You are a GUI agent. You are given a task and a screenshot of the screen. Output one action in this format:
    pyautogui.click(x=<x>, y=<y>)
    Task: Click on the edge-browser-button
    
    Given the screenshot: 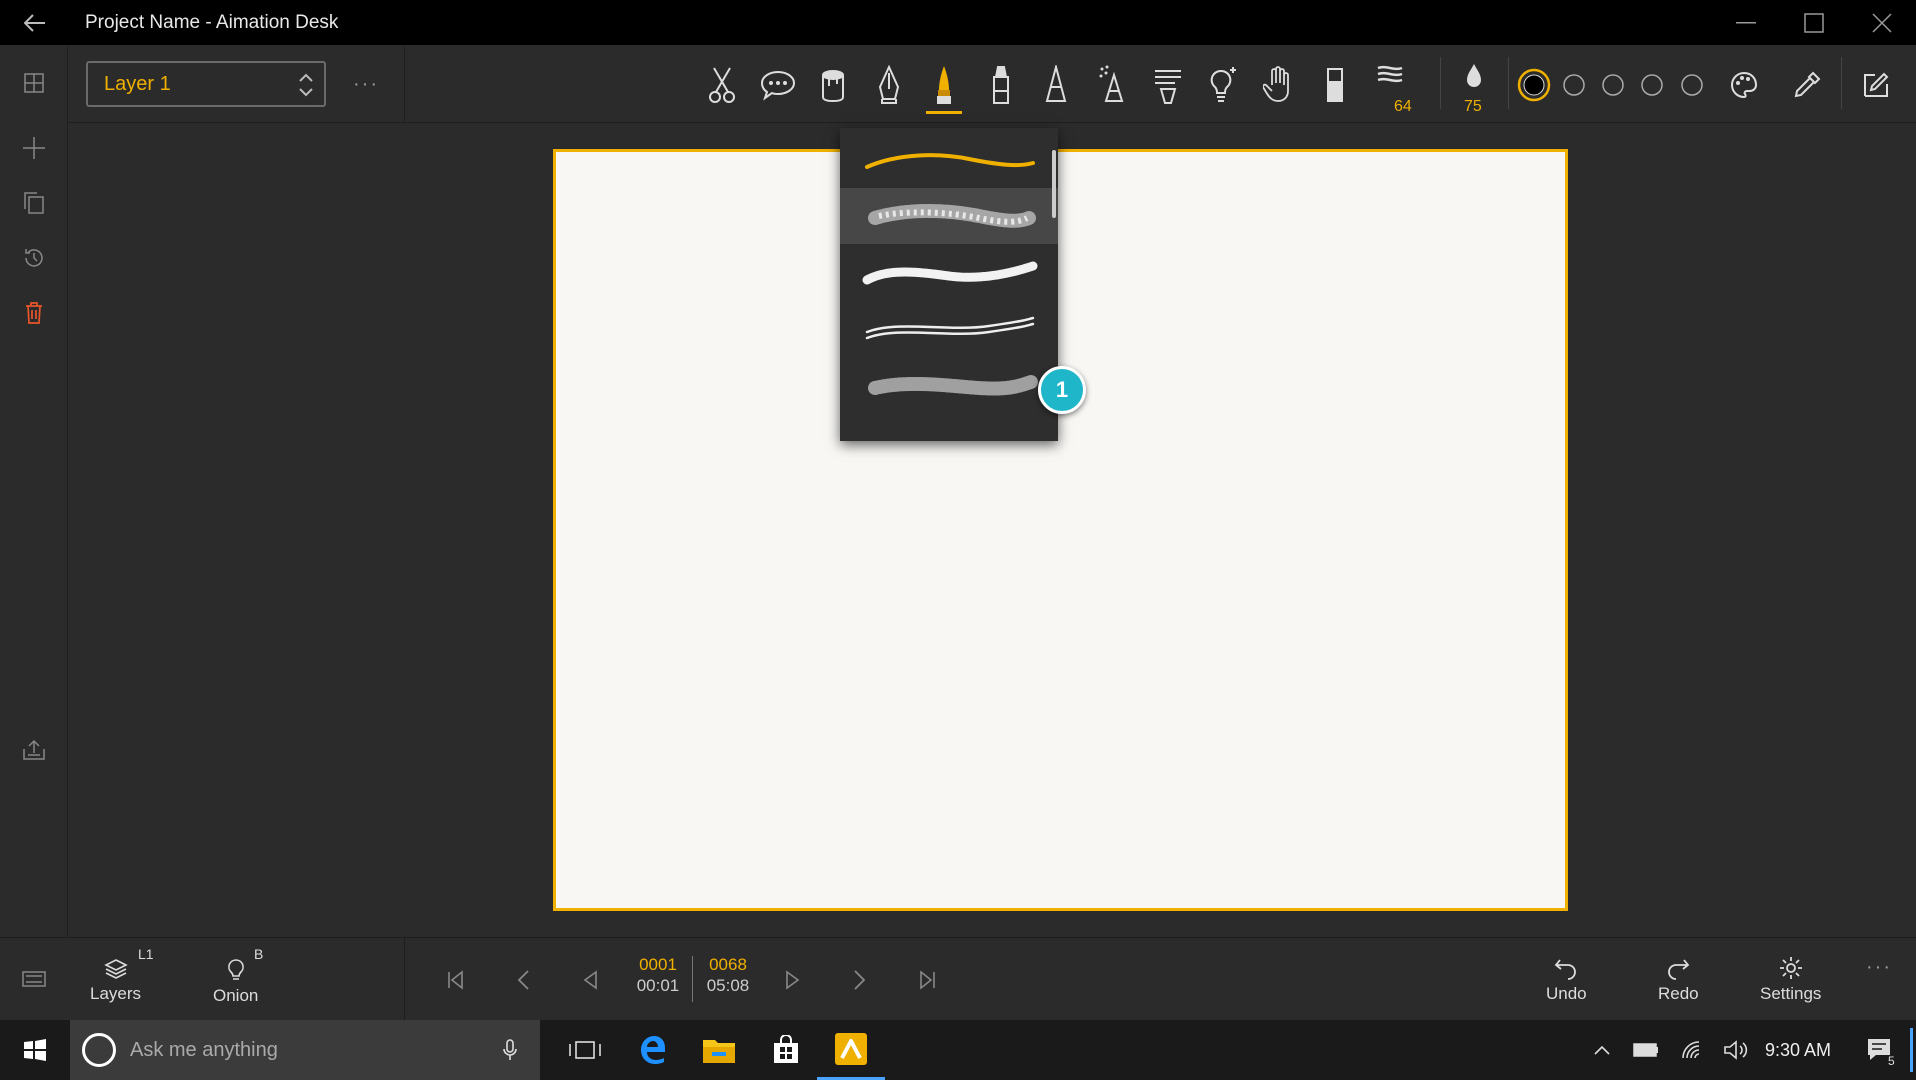 What is the action you would take?
    pyautogui.click(x=653, y=1050)
    